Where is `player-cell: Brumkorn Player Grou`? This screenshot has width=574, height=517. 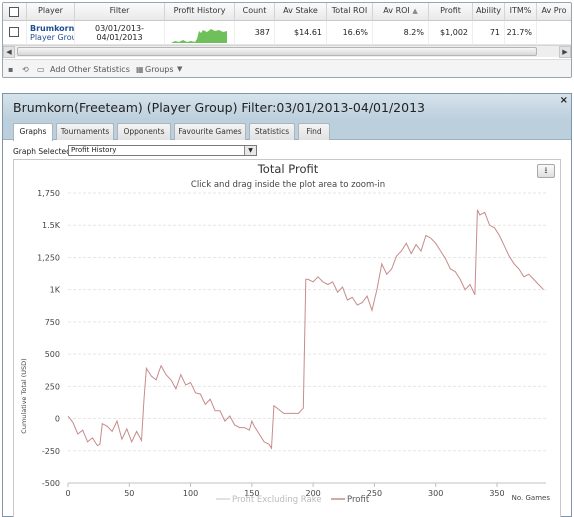 player-cell: Brumkorn Player Grou is located at coordinates (51, 33).